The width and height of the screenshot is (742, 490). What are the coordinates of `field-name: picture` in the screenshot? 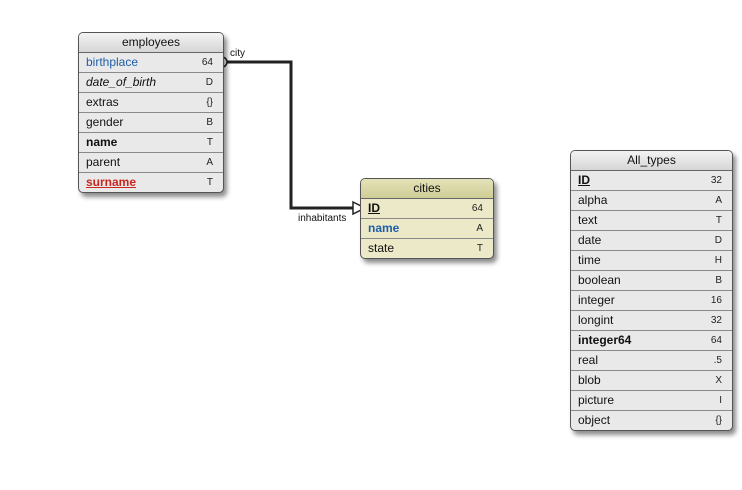 It's located at (596, 400).